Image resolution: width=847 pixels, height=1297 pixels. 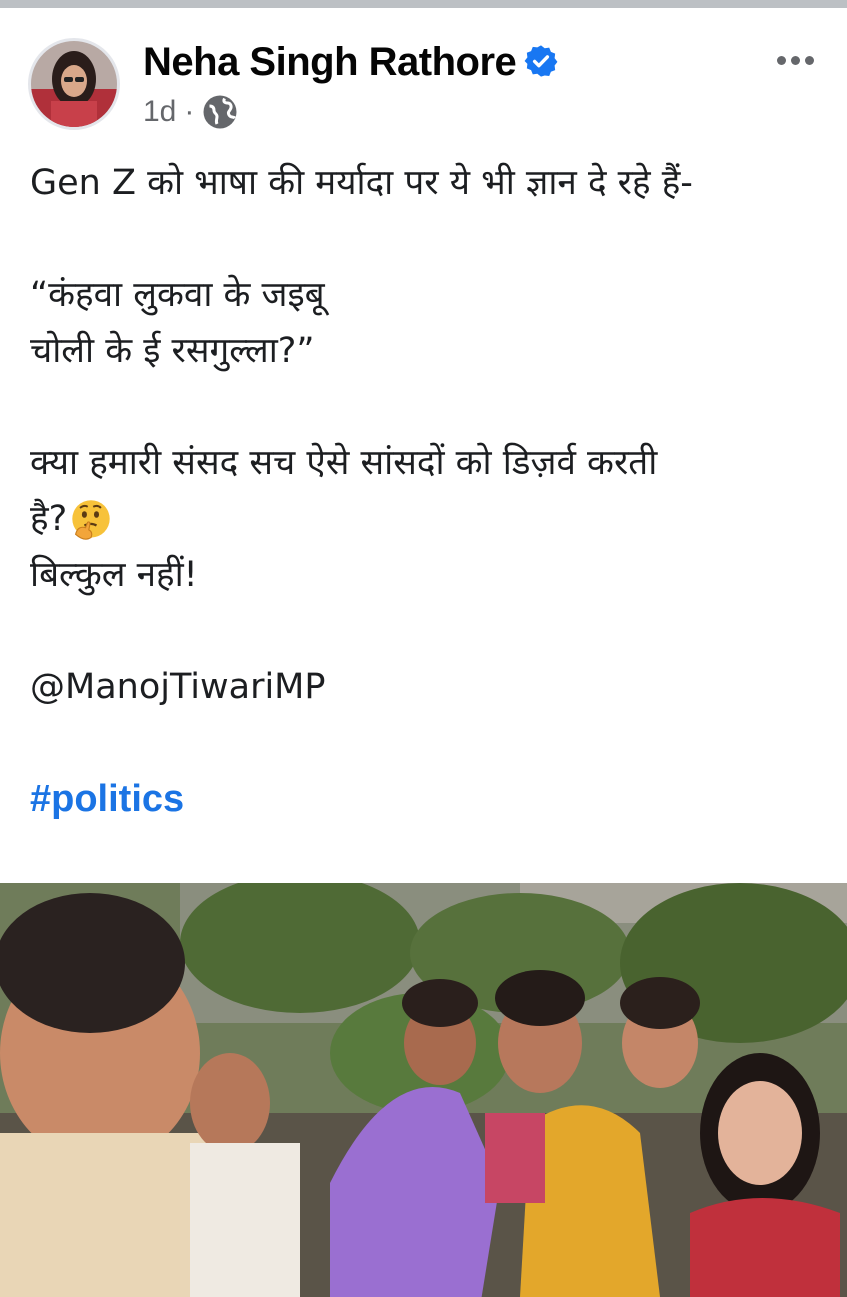 I want to click on post-line-3: चोली के ई रसगुल्ला?”, so click(x=172, y=351).